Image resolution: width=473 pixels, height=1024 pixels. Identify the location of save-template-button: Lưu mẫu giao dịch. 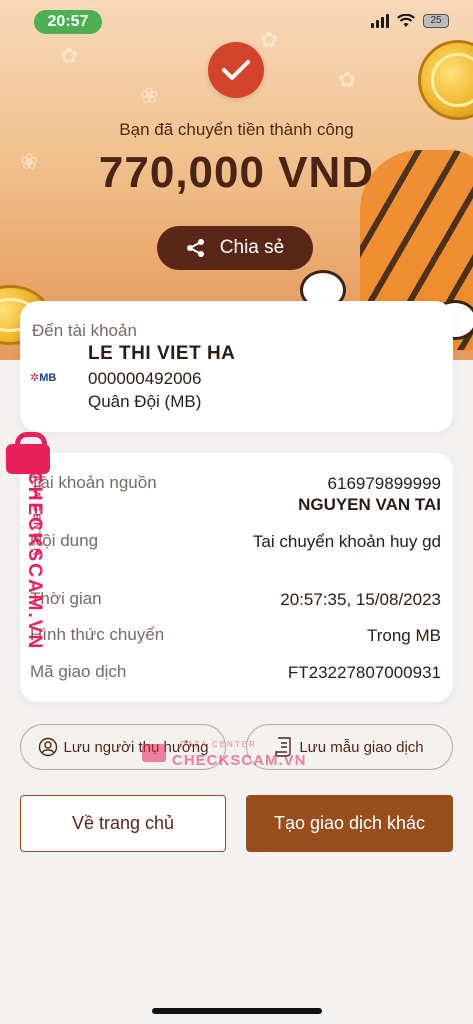
(349, 747).